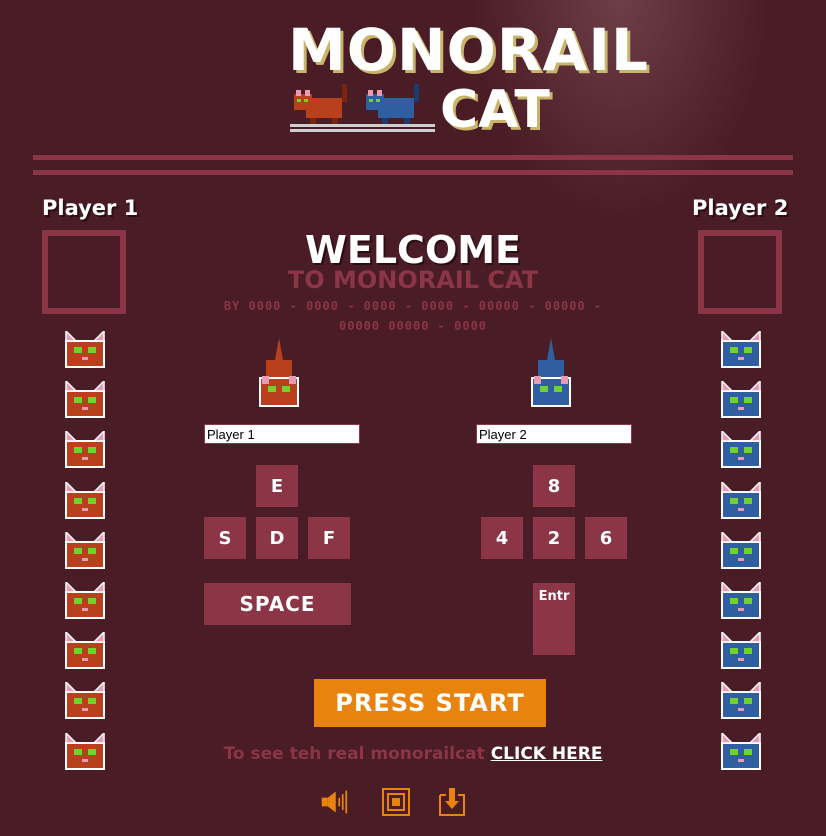 The image size is (826, 836). I want to click on press-start-button: PRESS START, so click(430, 703).